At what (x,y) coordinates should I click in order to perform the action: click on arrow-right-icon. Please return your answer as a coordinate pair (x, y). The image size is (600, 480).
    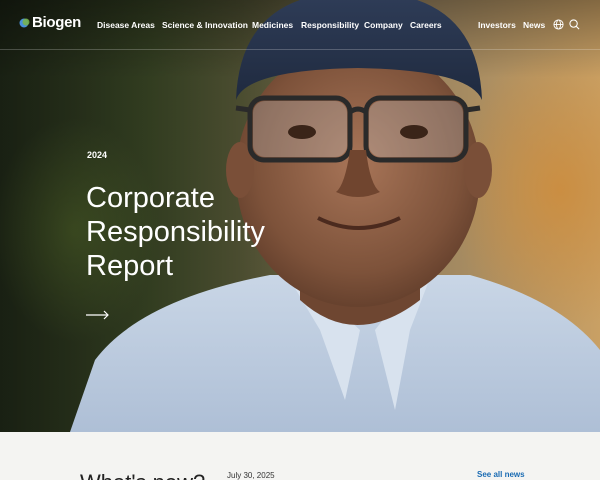
    Looking at the image, I should click on (98, 315).